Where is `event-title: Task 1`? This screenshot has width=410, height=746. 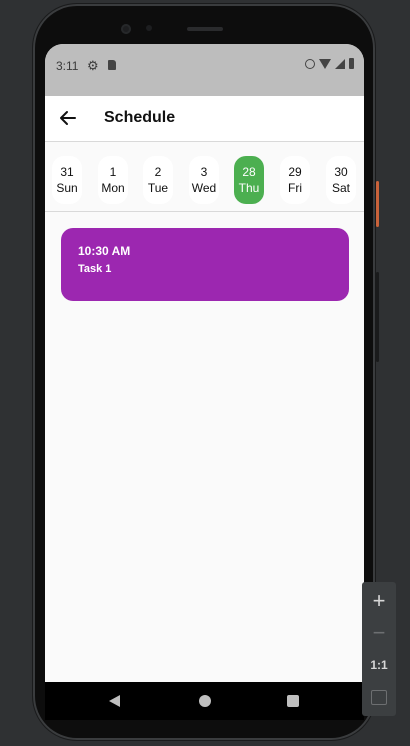
event-title: Task 1 is located at coordinates (95, 269).